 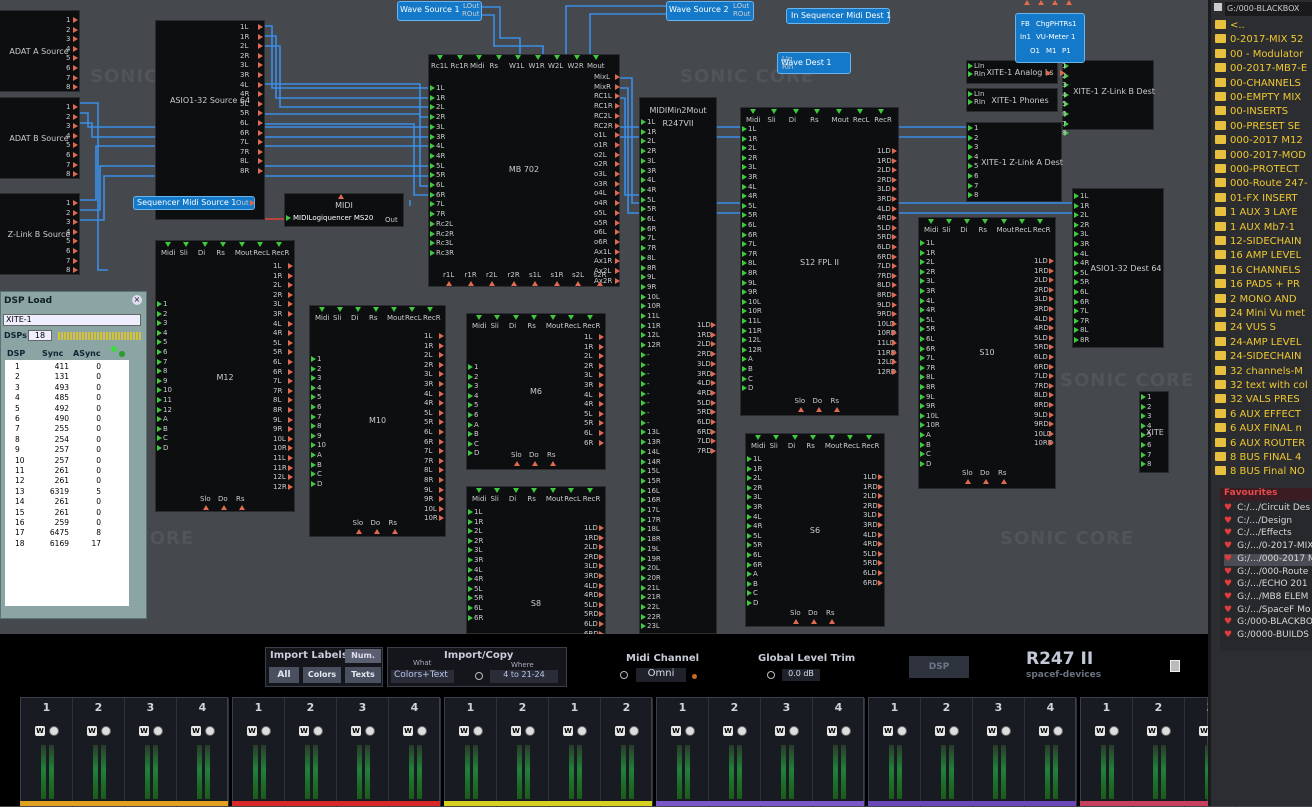 I want to click on wire, so click(x=346, y=57).